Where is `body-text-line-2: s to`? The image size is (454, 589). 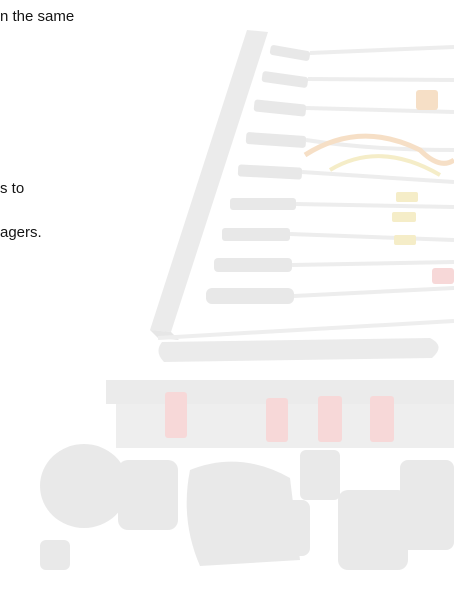
body-text-line-2: s to is located at coordinates (12, 188).